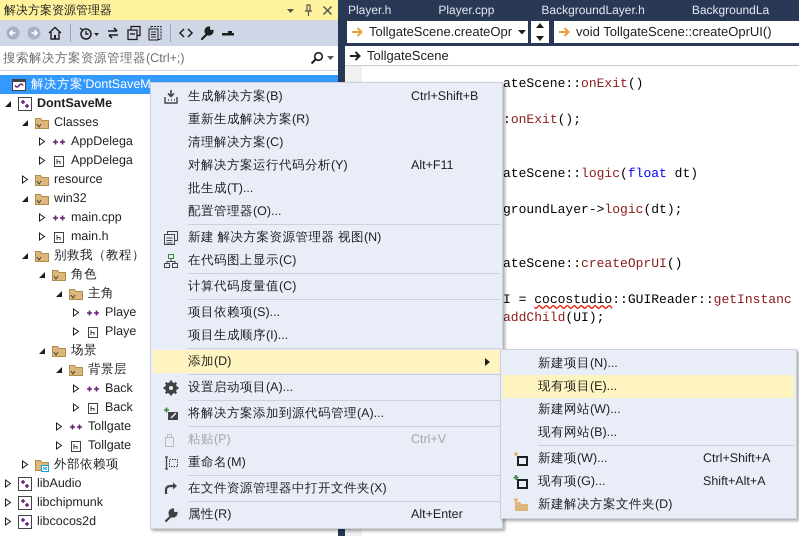 The width and height of the screenshot is (799, 536). Describe the element at coordinates (440, 32) in the screenshot. I see `dropdown-value: TollgateScene.createOpr` at that location.